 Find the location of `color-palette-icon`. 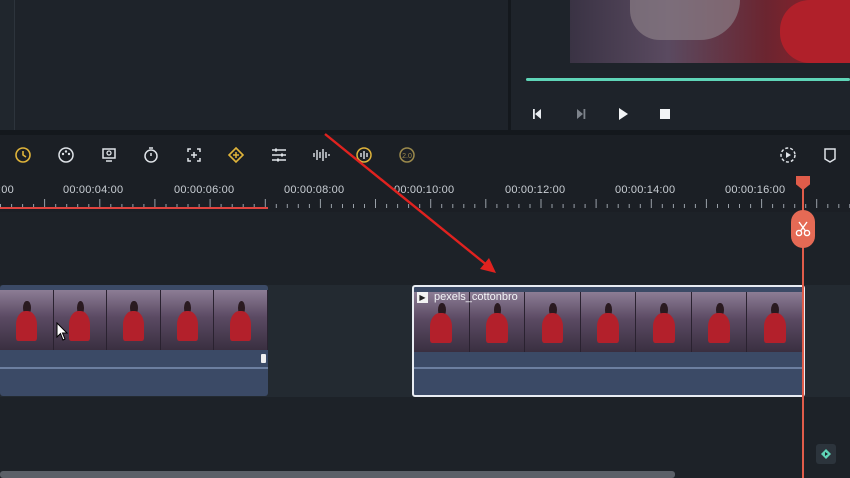

color-palette-icon is located at coordinates (66, 155).